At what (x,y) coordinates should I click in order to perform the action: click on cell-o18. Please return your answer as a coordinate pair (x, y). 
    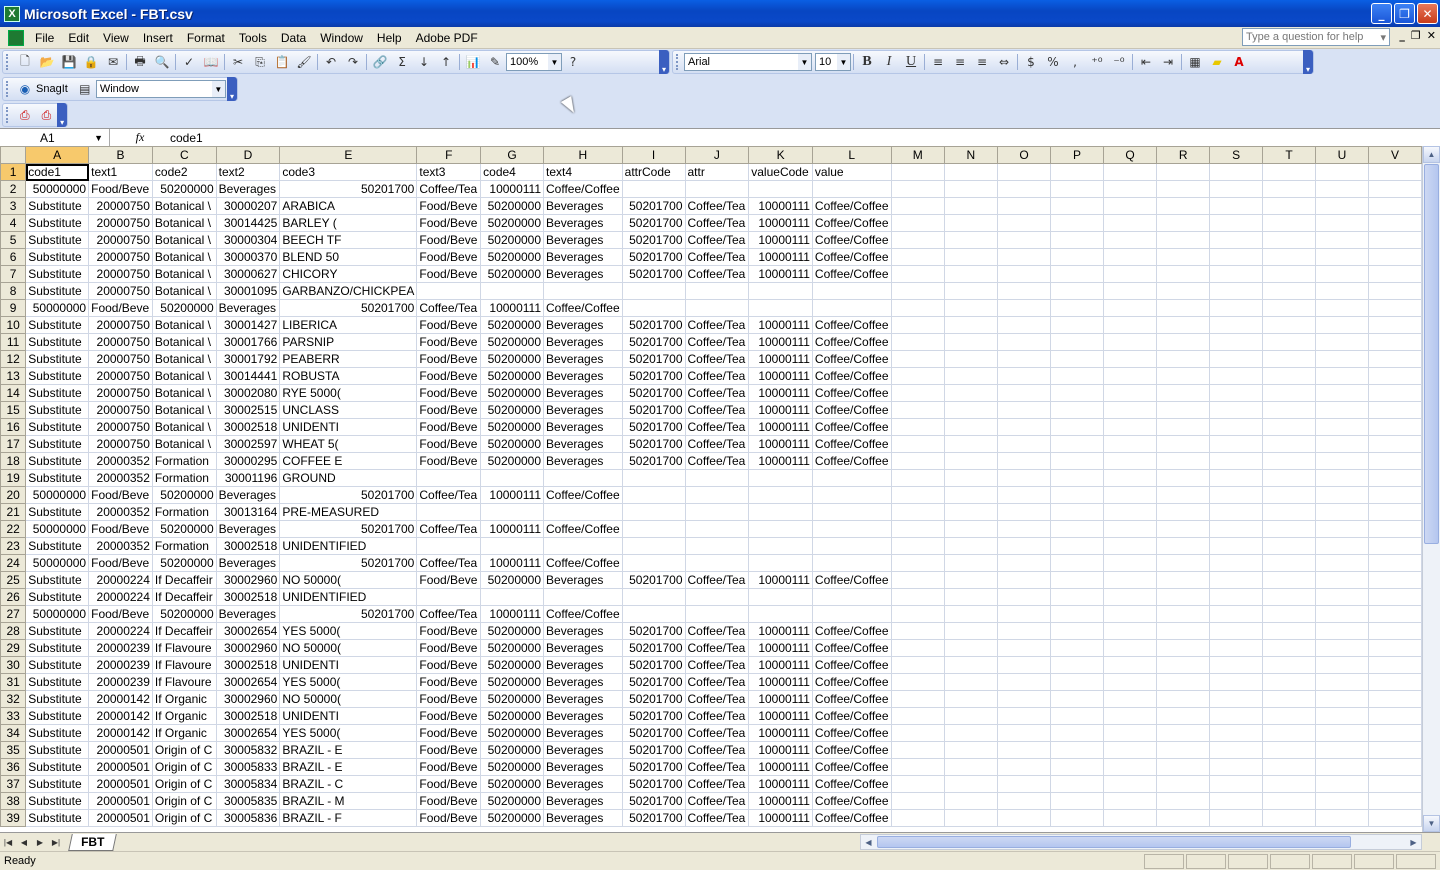
    Looking at the image, I should click on (1024, 461).